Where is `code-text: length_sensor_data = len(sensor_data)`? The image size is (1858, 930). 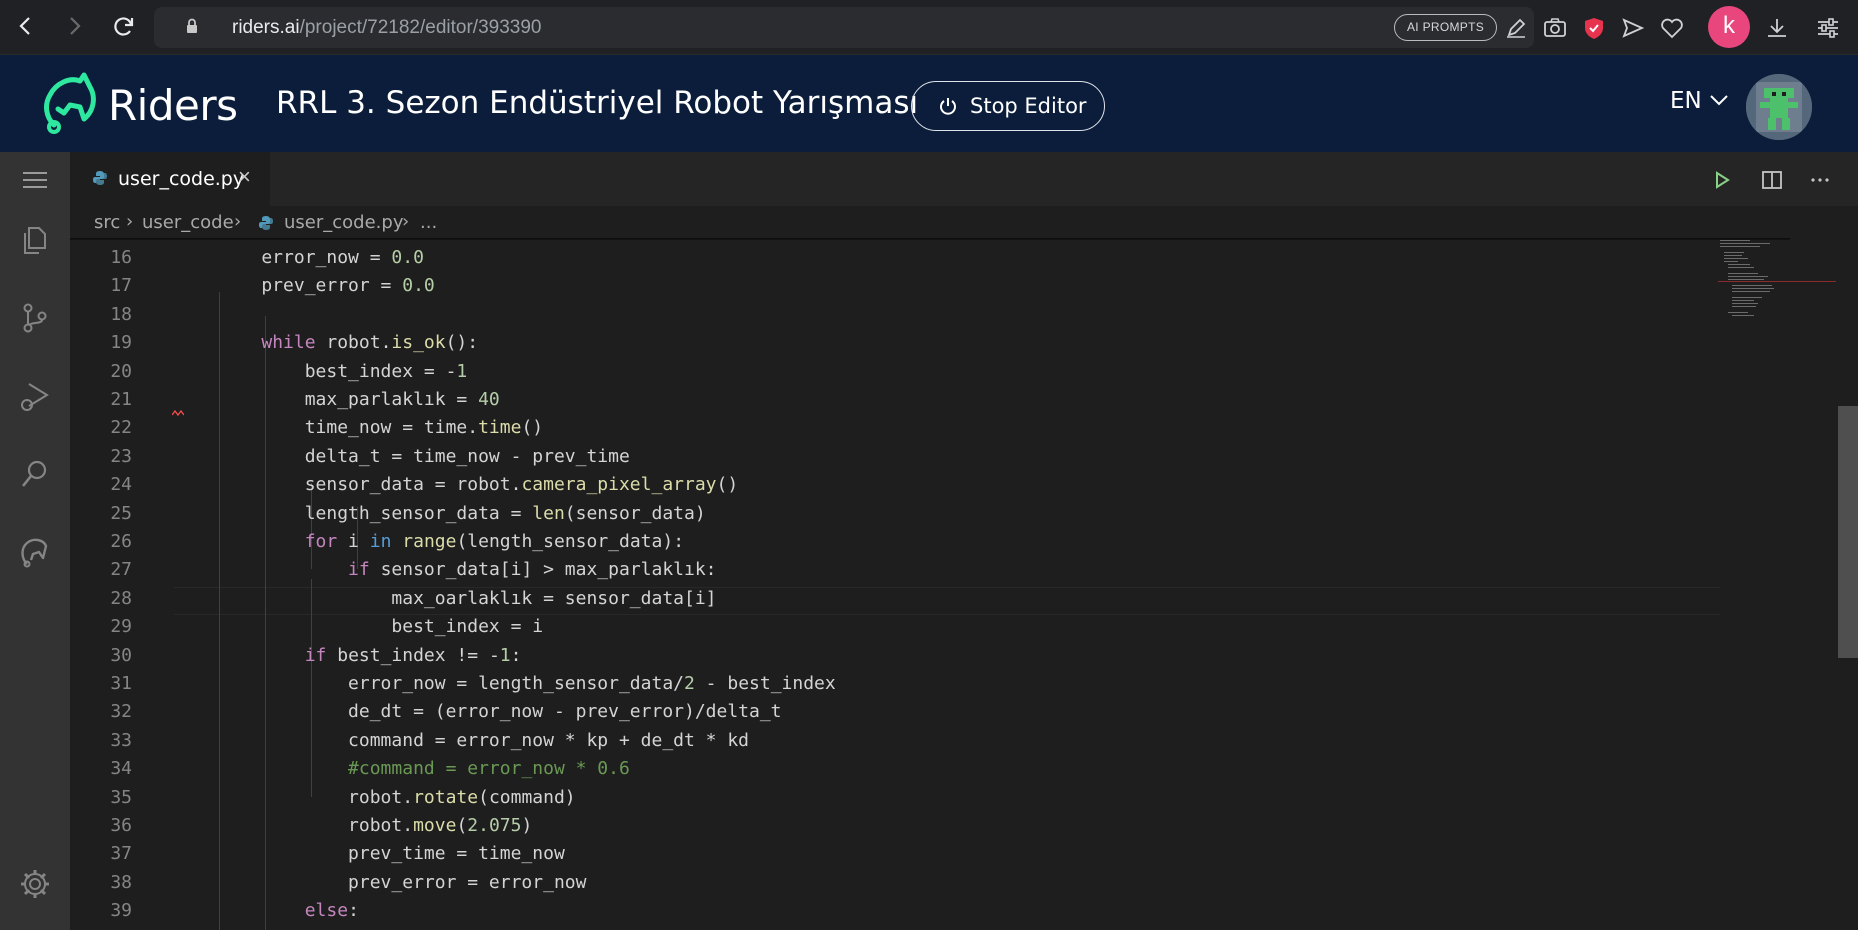 code-text: length_sensor_data = len(sensor_data) is located at coordinates (462, 514).